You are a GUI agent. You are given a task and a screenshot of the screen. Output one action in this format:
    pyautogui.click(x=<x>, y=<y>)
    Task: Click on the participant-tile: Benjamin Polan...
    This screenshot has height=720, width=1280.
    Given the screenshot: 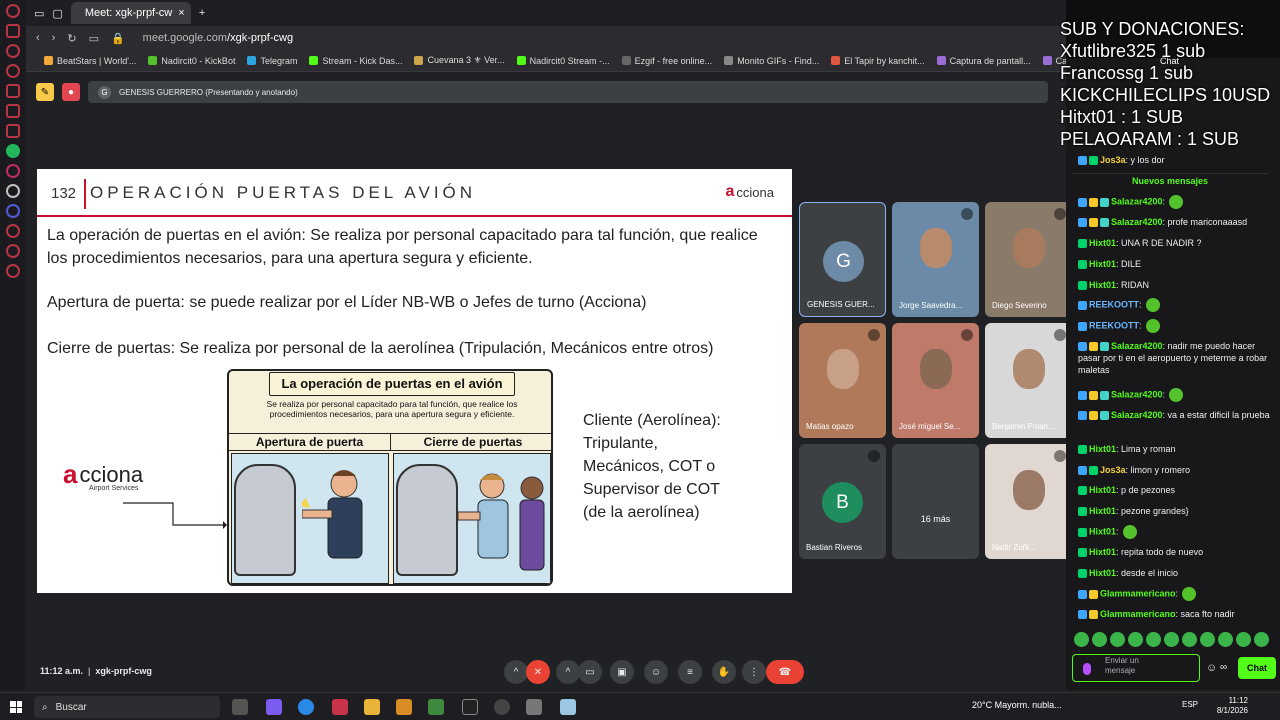 What is the action you would take?
    pyautogui.click(x=1028, y=380)
    